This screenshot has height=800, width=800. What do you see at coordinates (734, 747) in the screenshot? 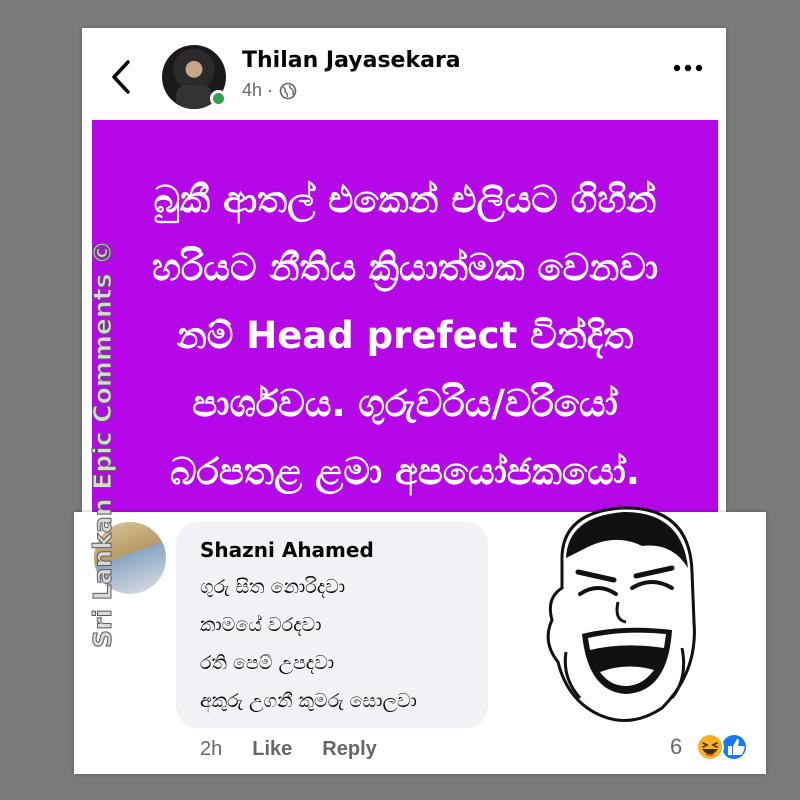
I see `like-icon` at bounding box center [734, 747].